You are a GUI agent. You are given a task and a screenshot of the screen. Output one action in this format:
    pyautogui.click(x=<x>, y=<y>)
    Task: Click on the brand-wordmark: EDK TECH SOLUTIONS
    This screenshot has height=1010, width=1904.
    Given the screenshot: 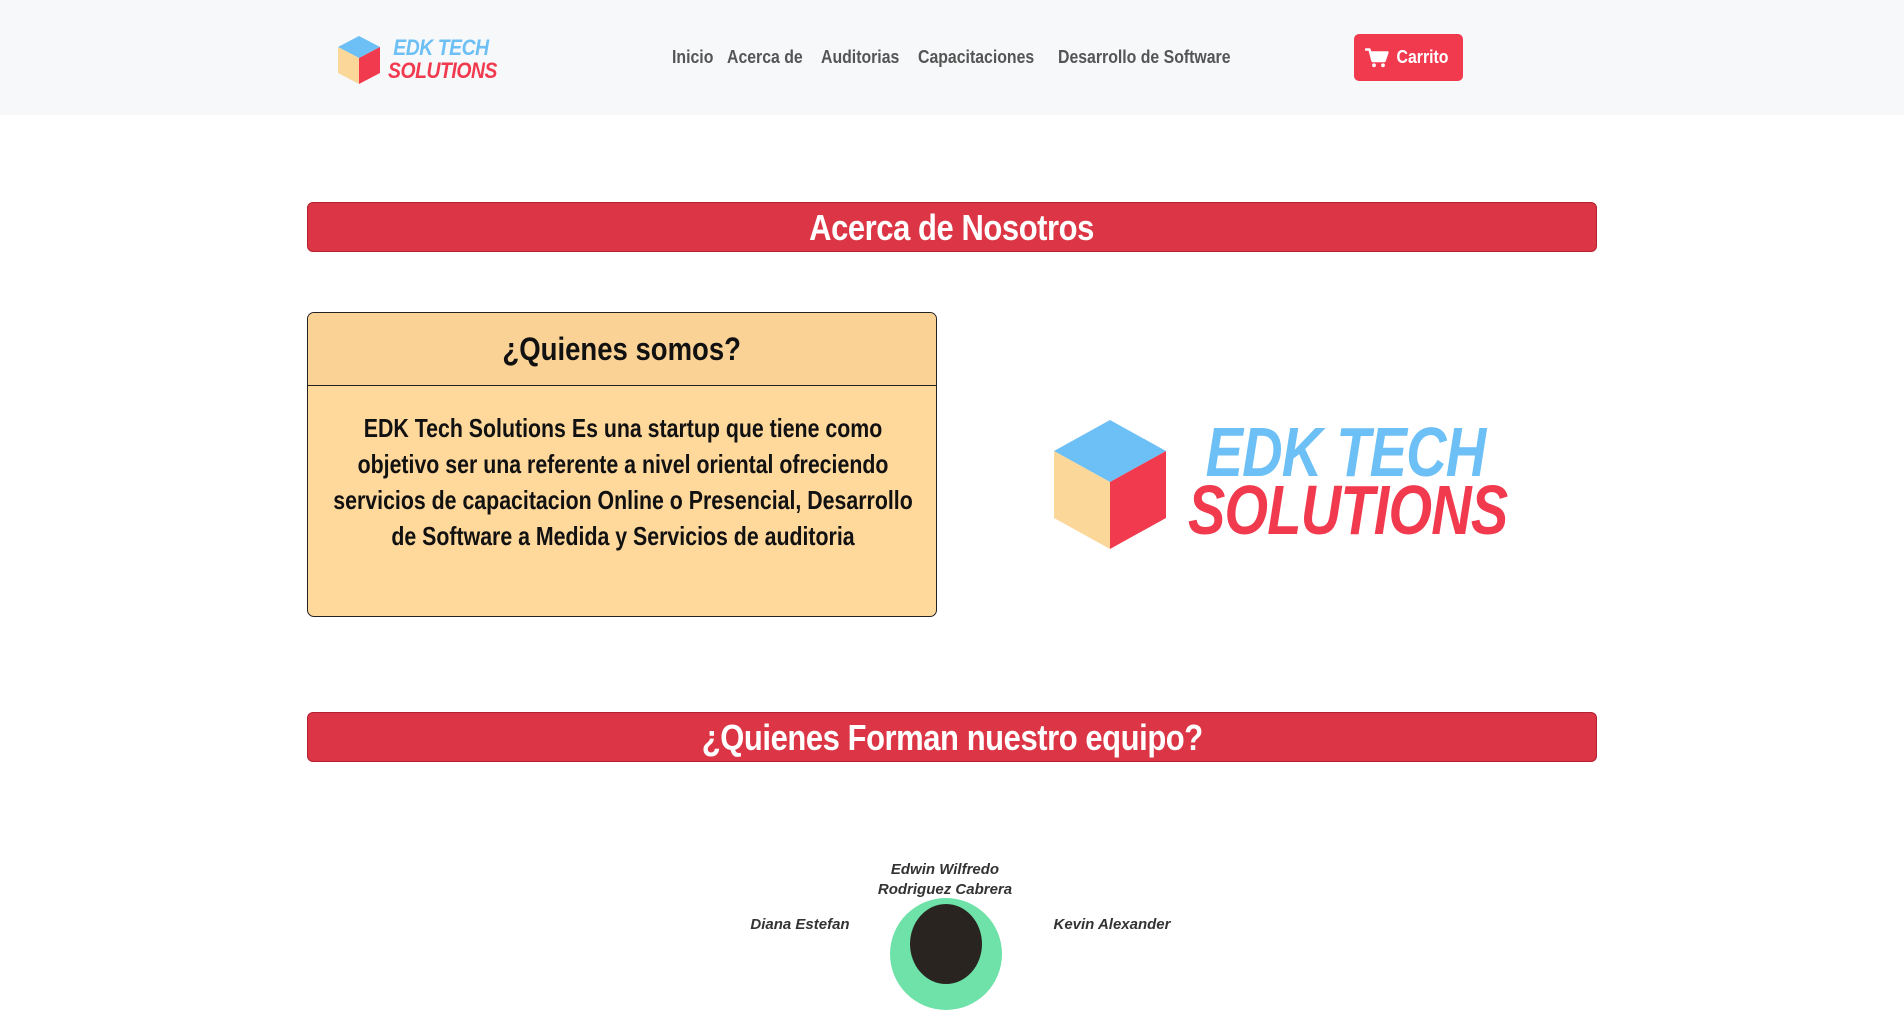 What is the action you would take?
    pyautogui.click(x=442, y=59)
    